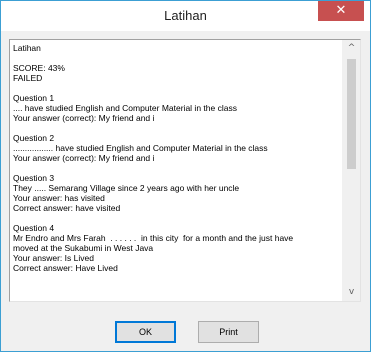 The image size is (371, 352). Describe the element at coordinates (83, 248) in the screenshot. I see `report-line: moved at the Sukabumi in West Java` at that location.